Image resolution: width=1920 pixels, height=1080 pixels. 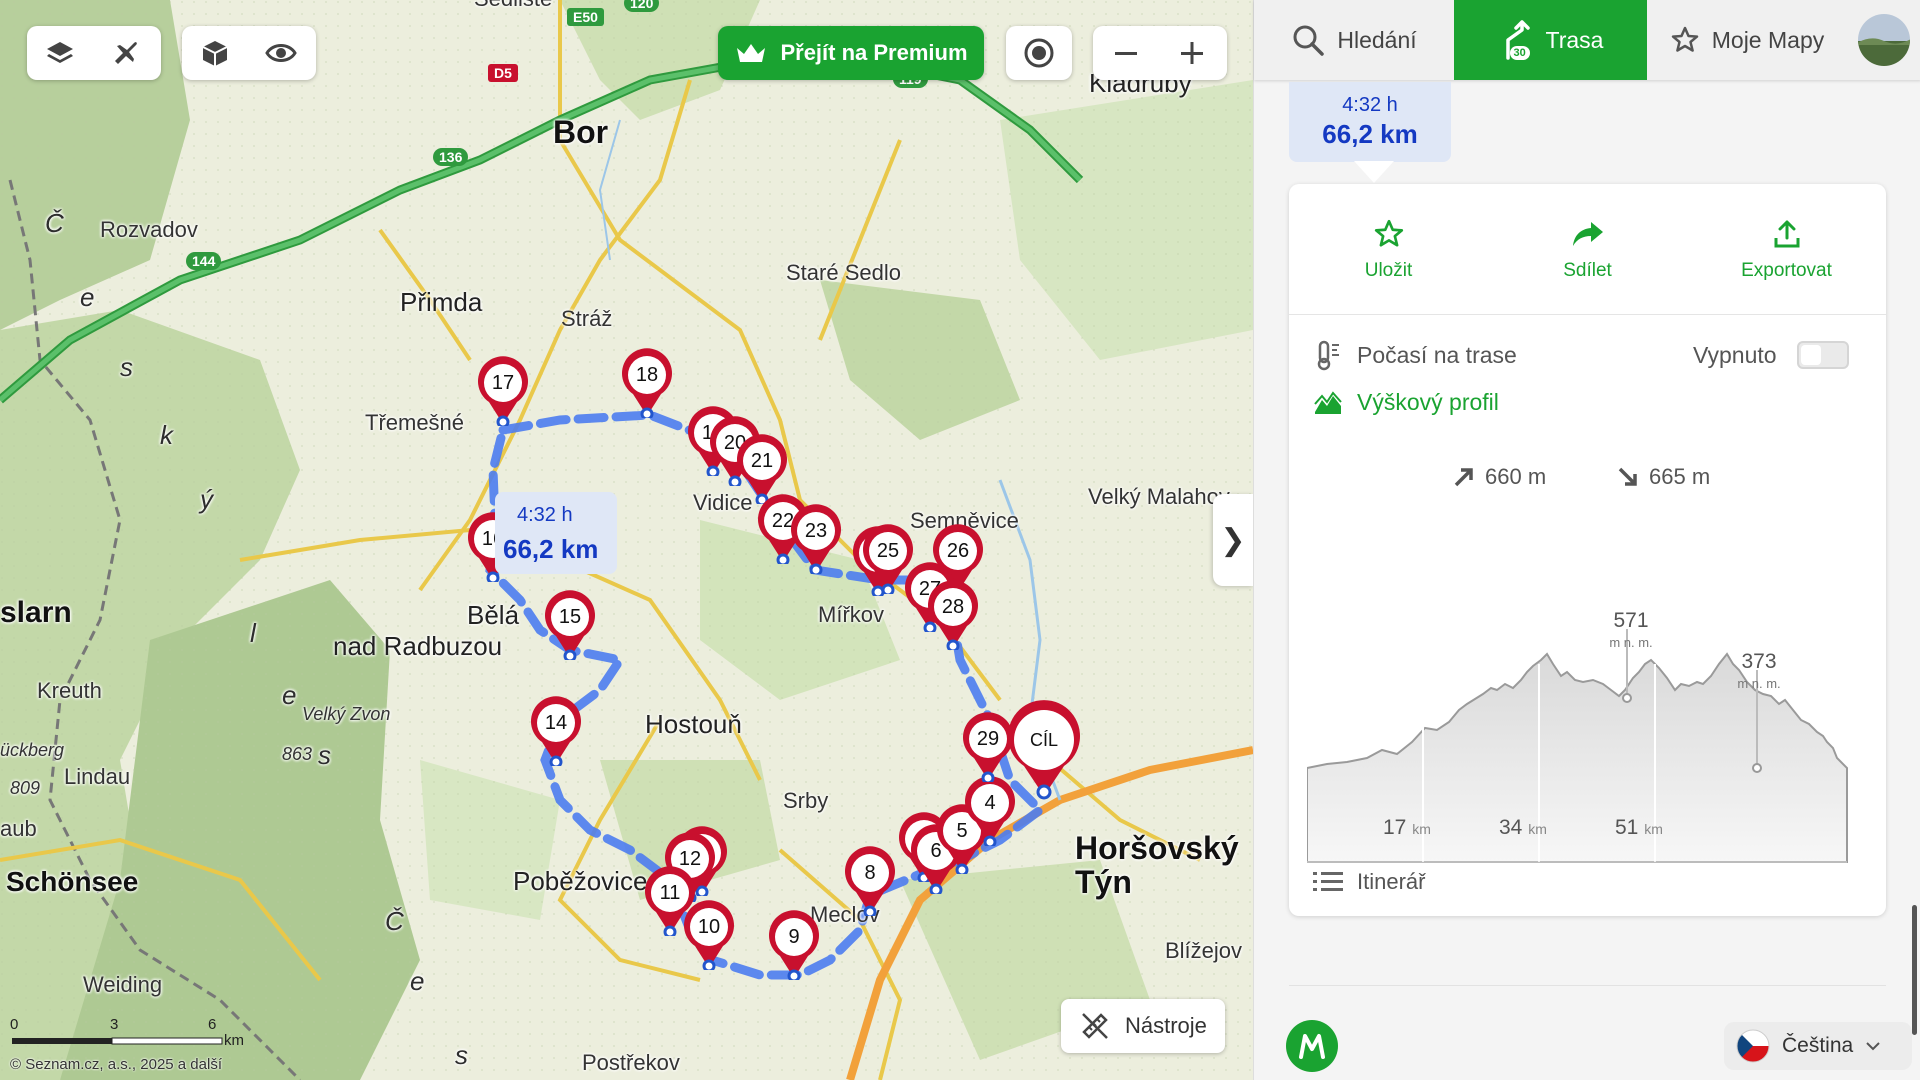 I want to click on road-shield: 144, so click(x=204, y=261).